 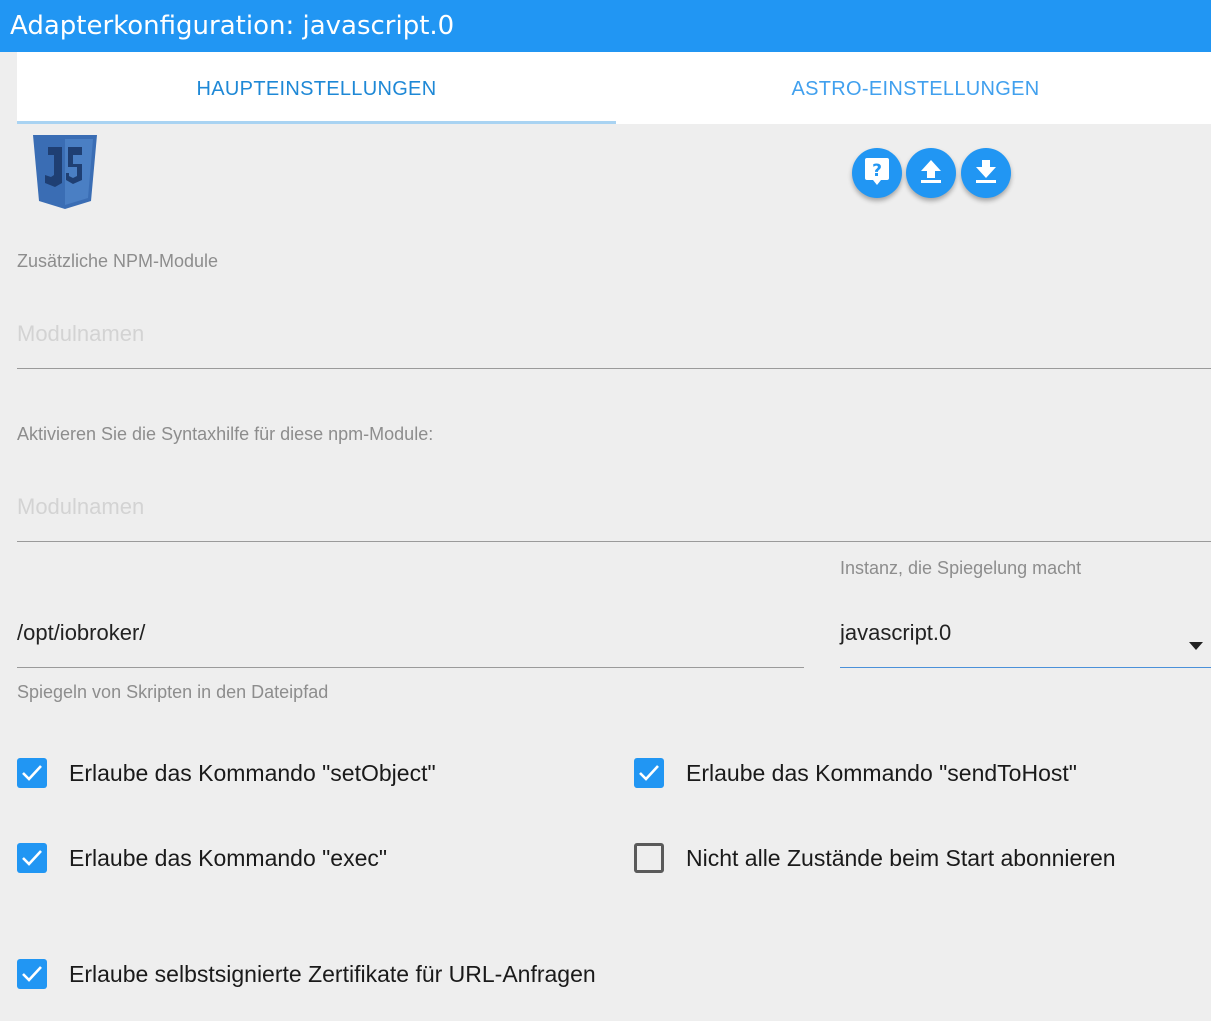 What do you see at coordinates (896, 632) in the screenshot?
I see `mirror-instance-value: javascript.0` at bounding box center [896, 632].